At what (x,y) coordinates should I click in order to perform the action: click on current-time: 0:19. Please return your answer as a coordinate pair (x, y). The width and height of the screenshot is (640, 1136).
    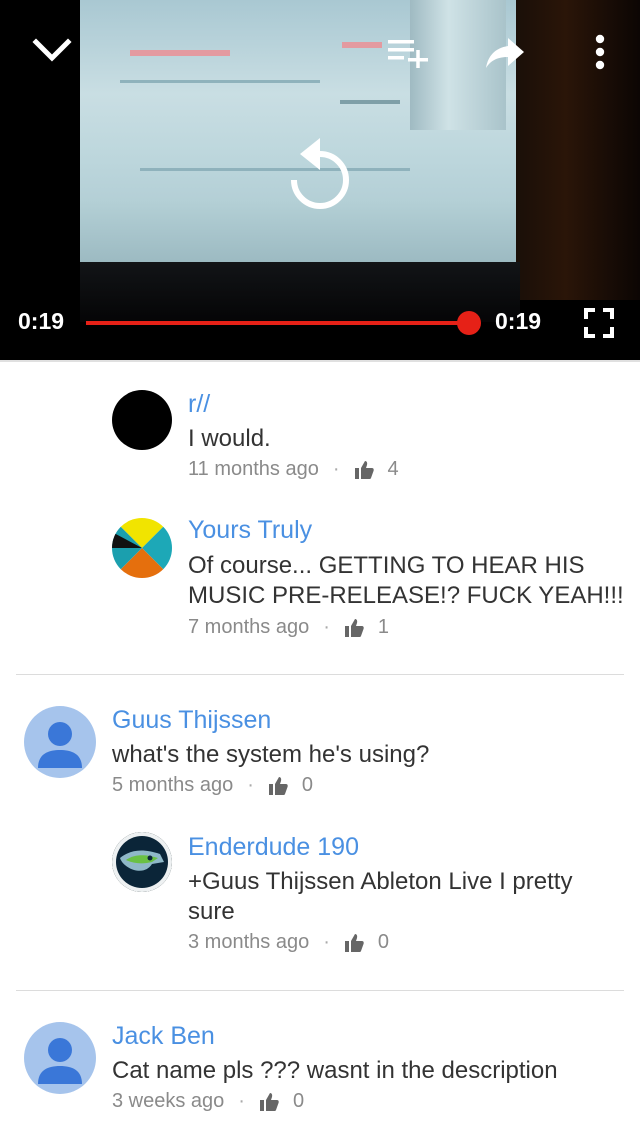
    Looking at the image, I should click on (41, 321).